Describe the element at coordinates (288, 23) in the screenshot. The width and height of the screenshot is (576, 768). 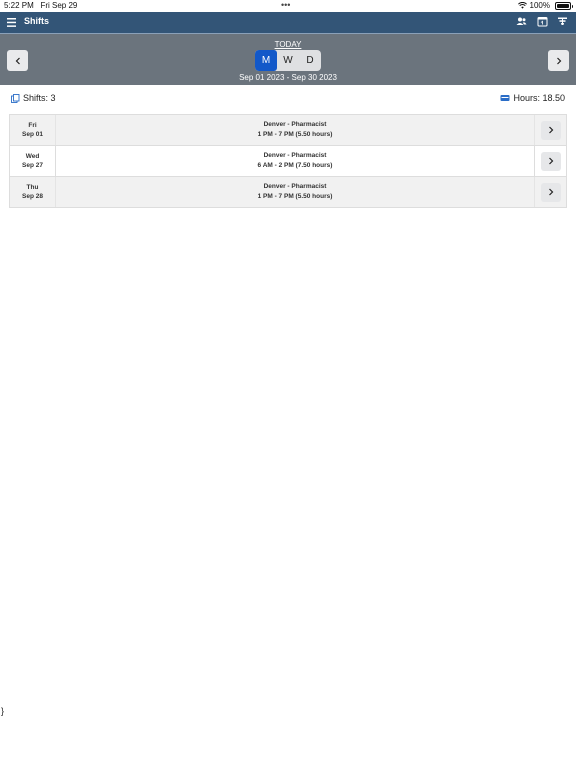
I see `top-nav-bar: Shifts` at that location.